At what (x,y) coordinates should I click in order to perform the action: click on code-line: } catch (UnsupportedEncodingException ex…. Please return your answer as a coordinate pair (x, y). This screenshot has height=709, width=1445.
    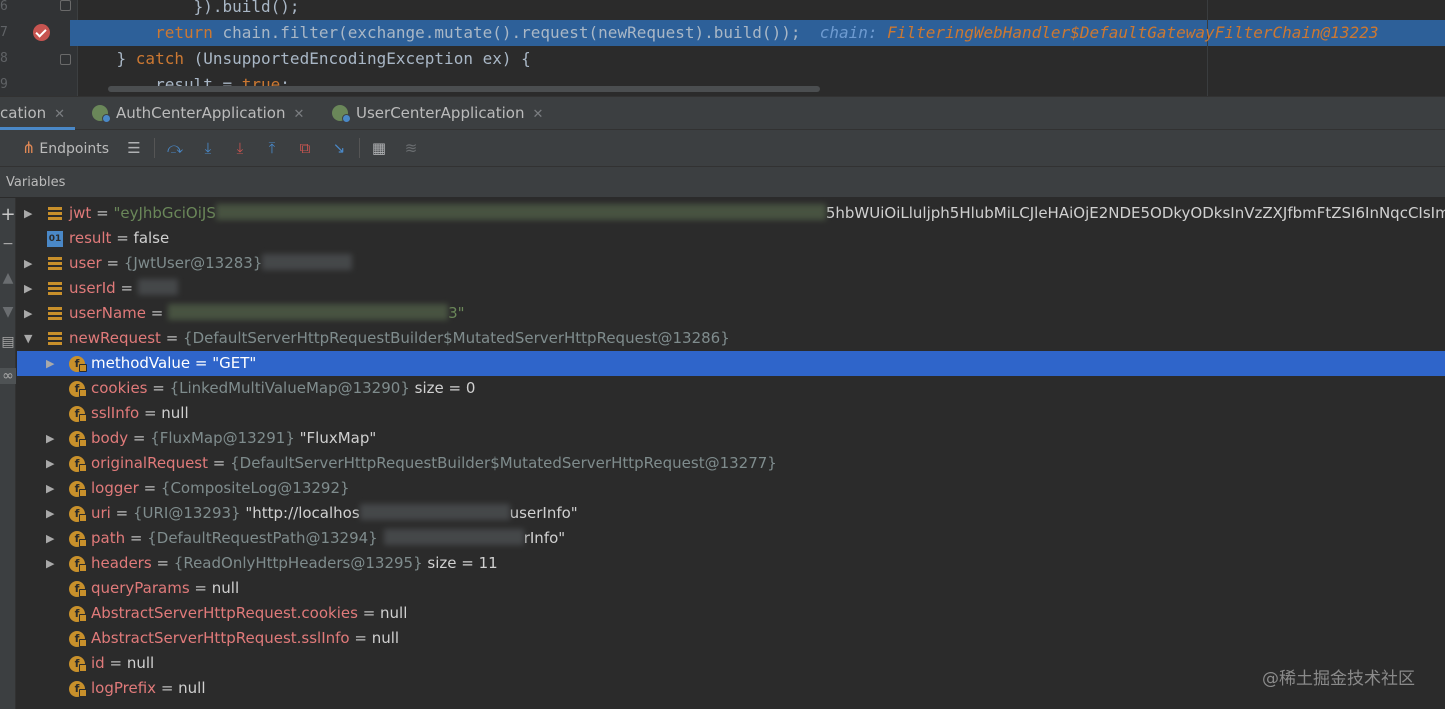
    Looking at the image, I should click on (304, 59).